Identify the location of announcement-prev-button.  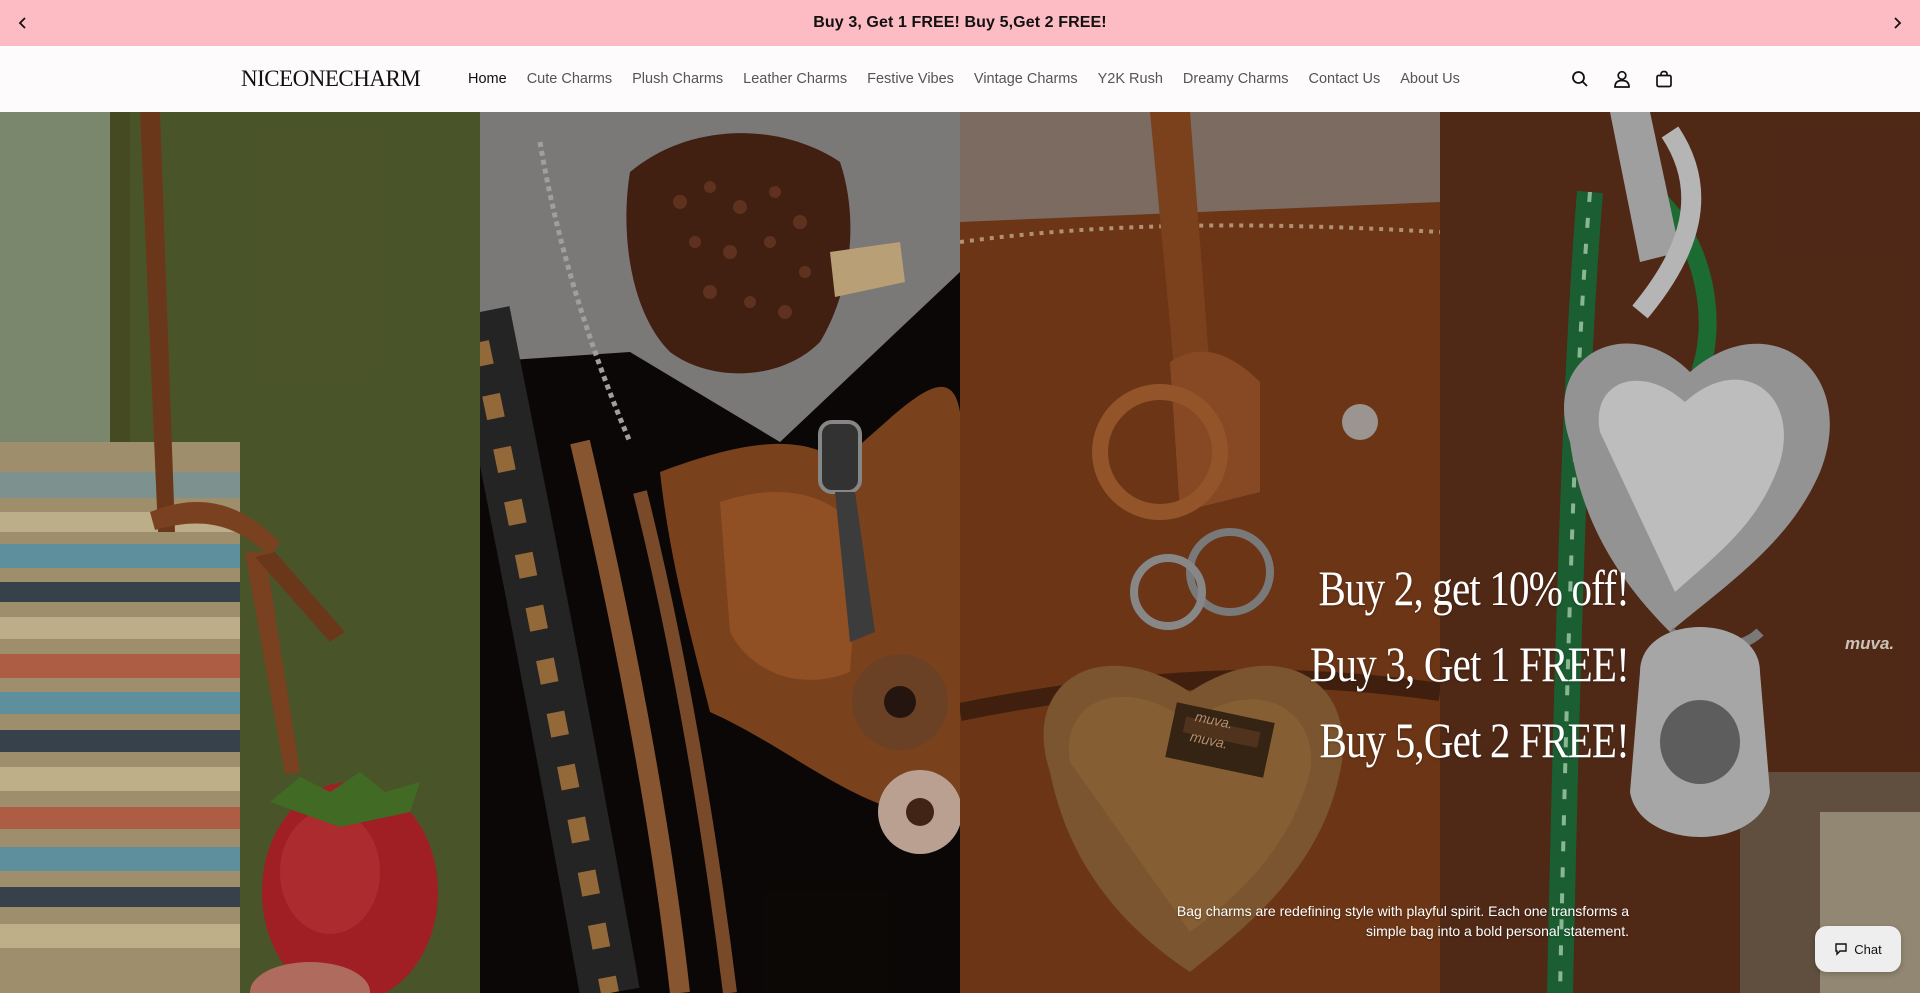
(23, 23).